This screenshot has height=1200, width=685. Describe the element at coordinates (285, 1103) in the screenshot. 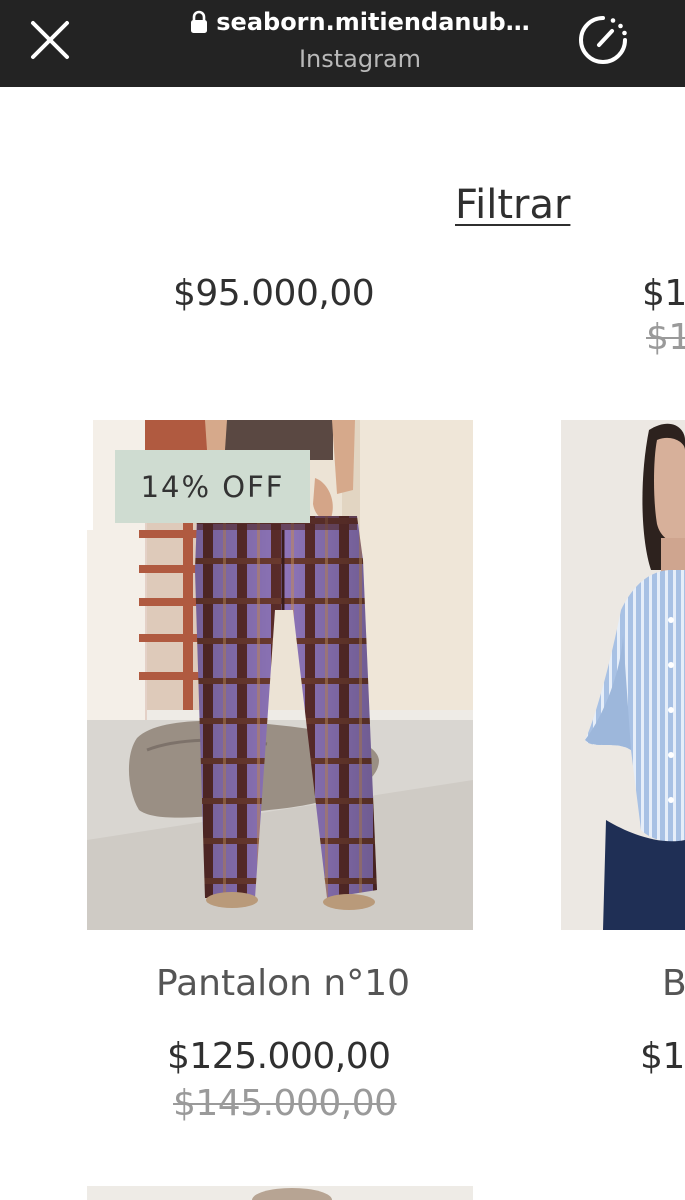

I see `product-old-price: $145.000,00` at that location.